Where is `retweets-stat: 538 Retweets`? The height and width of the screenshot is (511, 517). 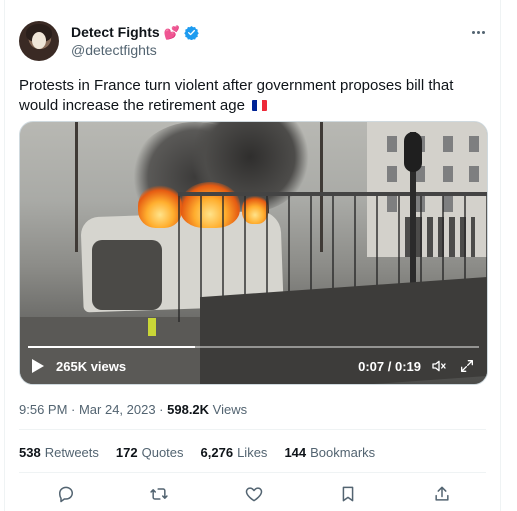
retweets-stat: 538 Retweets is located at coordinates (59, 452).